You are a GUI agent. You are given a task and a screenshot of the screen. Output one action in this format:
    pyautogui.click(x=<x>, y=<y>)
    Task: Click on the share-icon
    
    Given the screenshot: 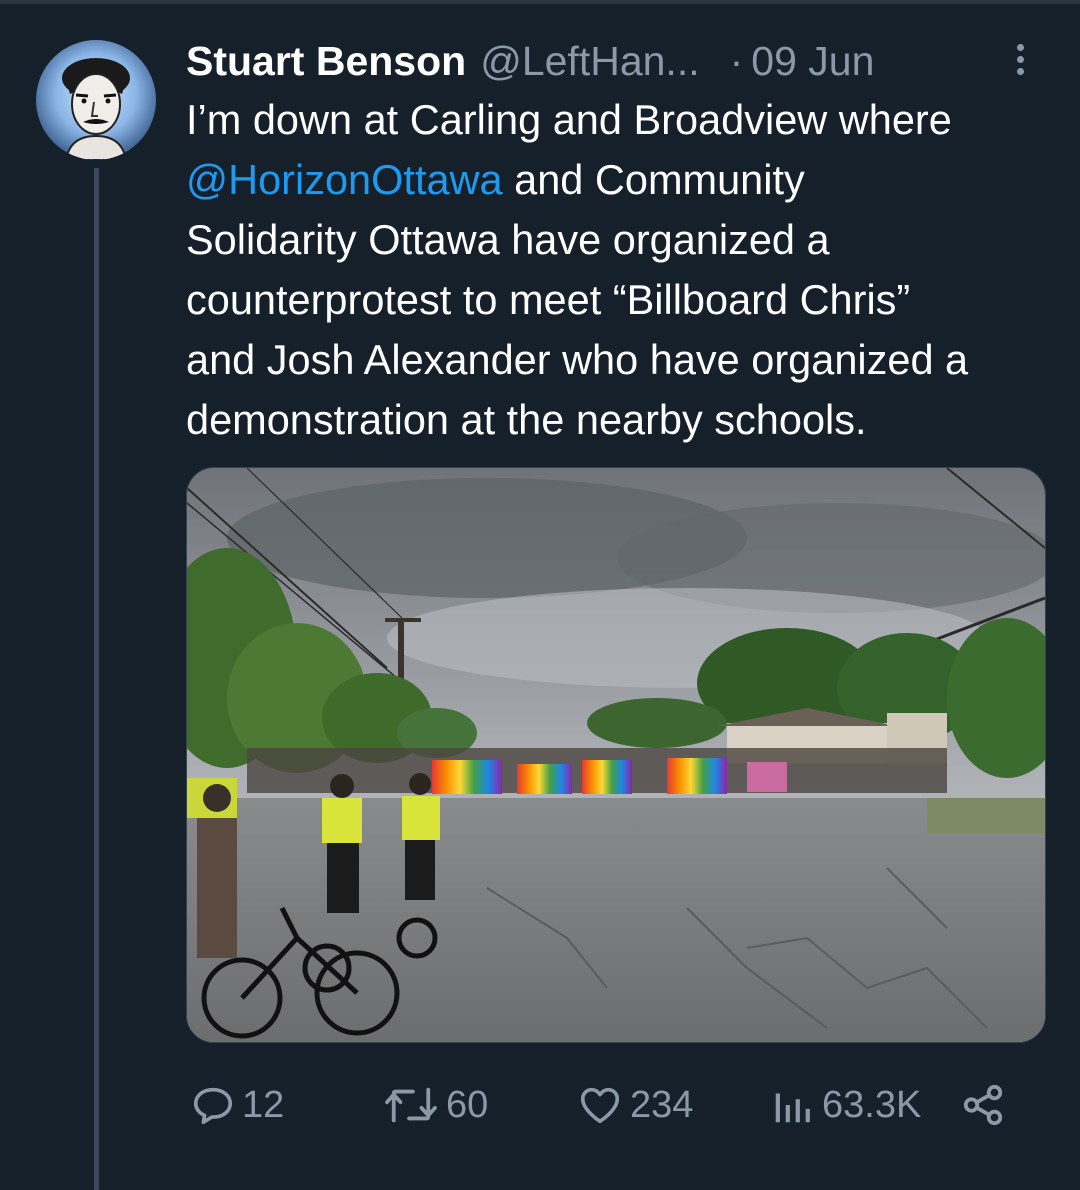 What is the action you would take?
    pyautogui.click(x=983, y=1105)
    